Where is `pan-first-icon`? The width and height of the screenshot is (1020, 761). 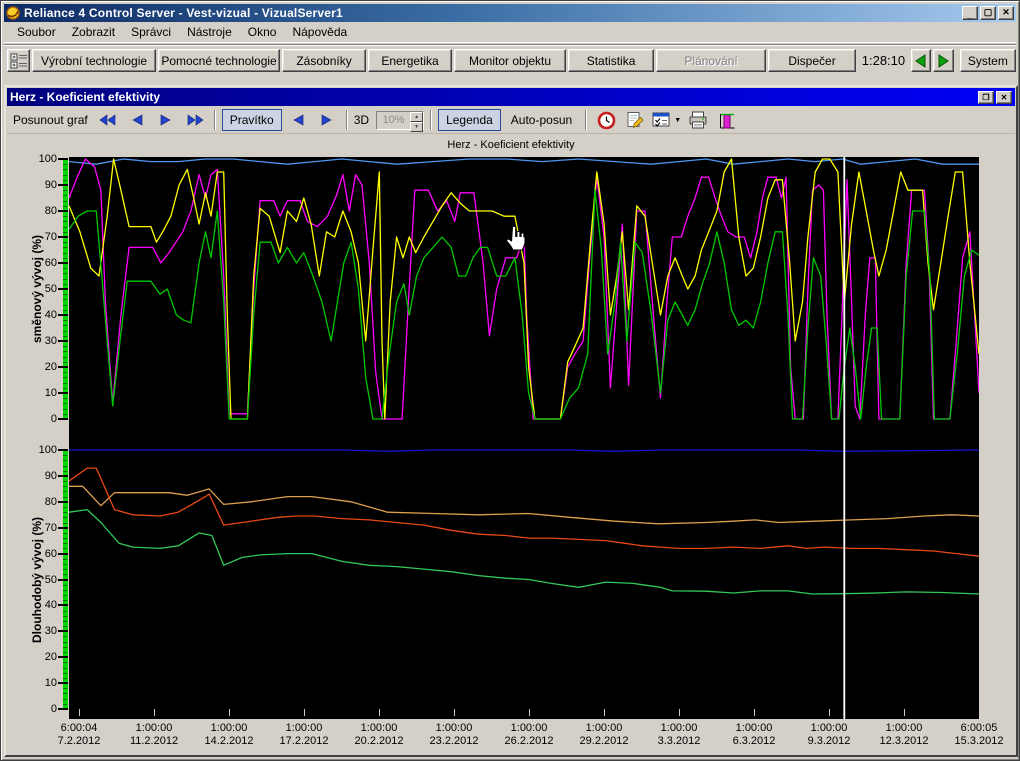 pan-first-icon is located at coordinates (108, 120).